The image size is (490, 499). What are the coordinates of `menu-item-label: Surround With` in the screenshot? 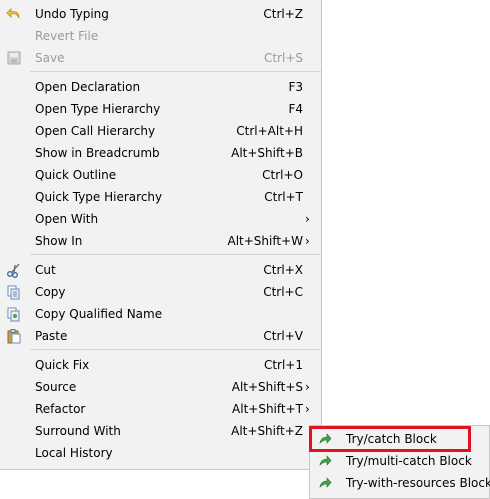 It's located at (78, 431).